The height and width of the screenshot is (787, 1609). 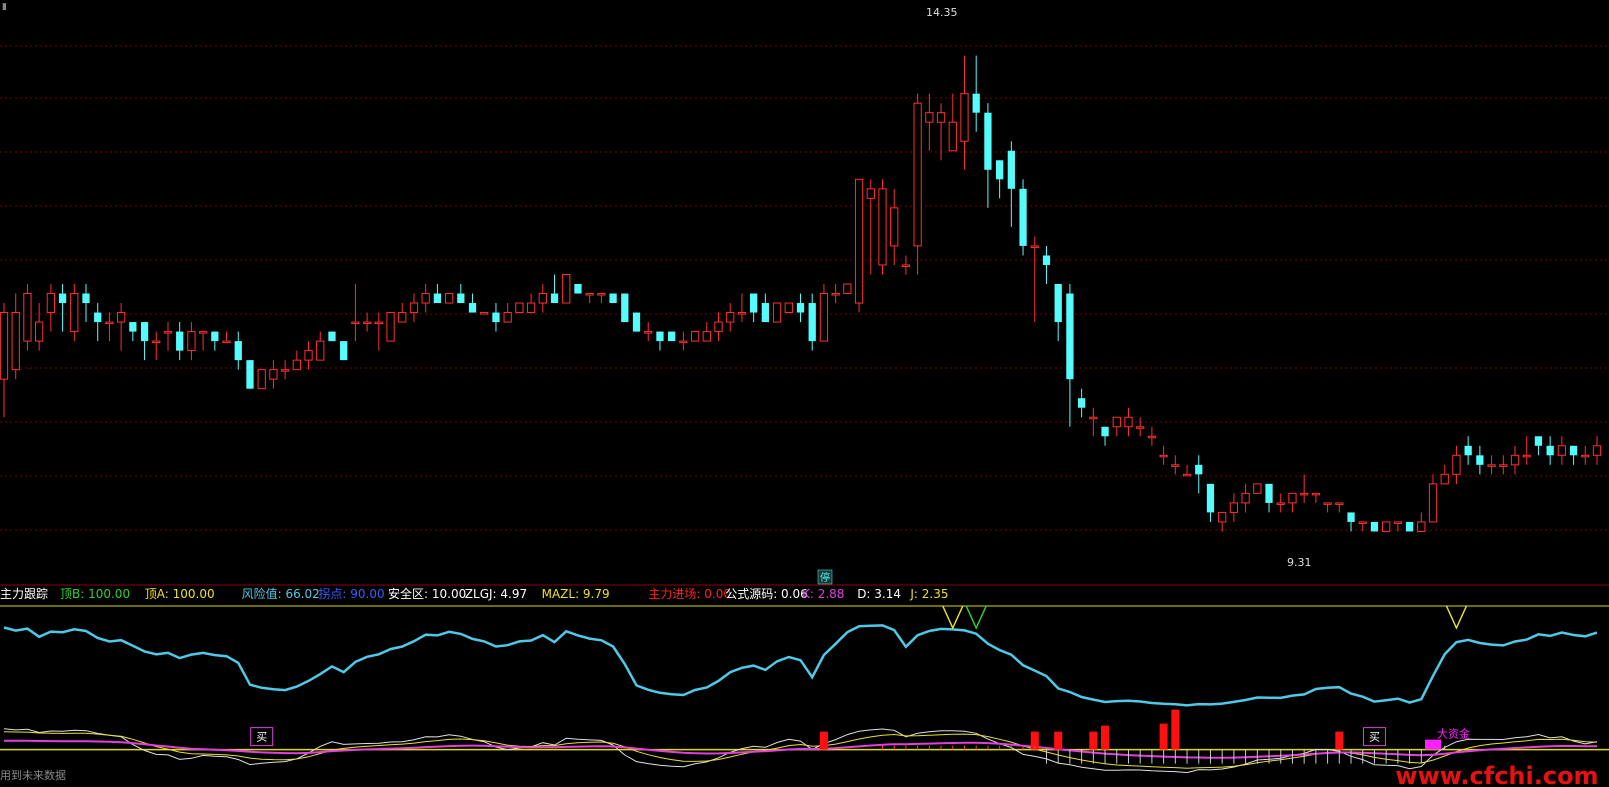 What do you see at coordinates (95, 594) in the screenshot?
I see `legend-item: 顶B: 100.00` at bounding box center [95, 594].